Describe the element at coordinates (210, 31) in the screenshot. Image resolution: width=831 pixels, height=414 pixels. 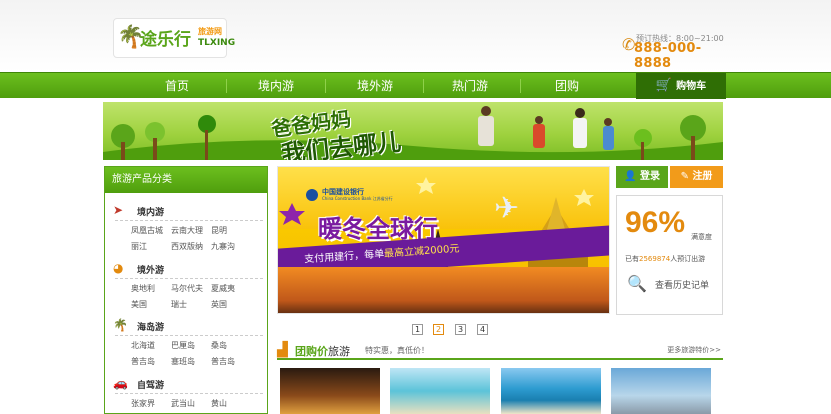
I see `logo-subtext: 旅游网` at that location.